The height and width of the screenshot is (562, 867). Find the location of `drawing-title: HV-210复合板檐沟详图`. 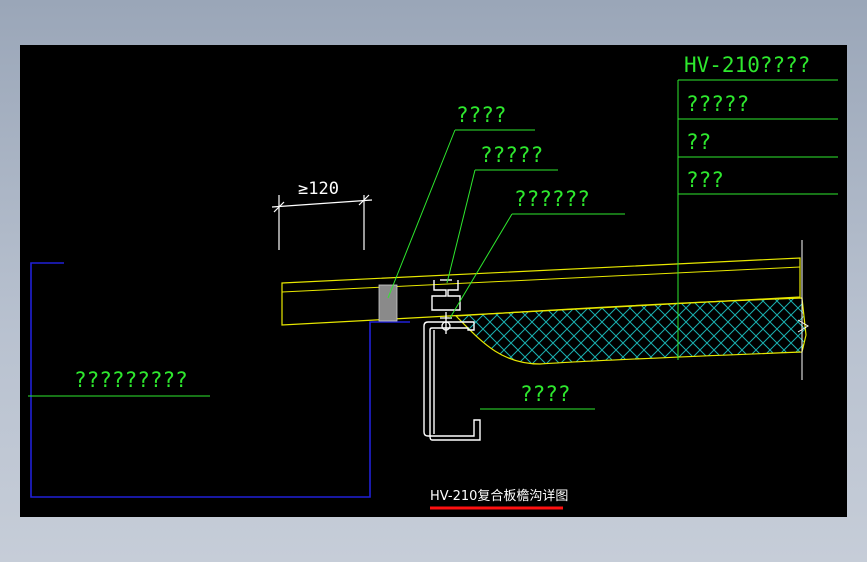

drawing-title: HV-210复合板檐沟详图 is located at coordinates (499, 496).